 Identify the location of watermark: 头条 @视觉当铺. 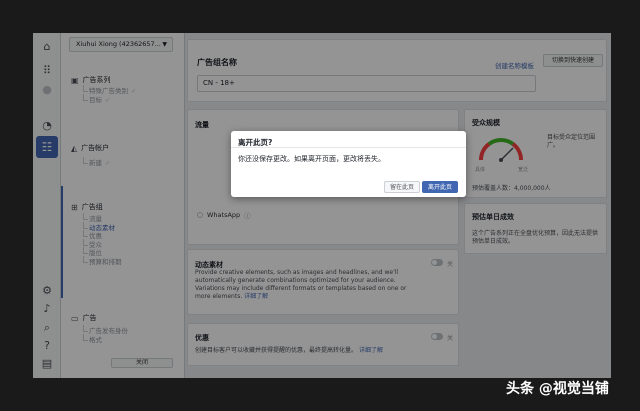
(557, 388).